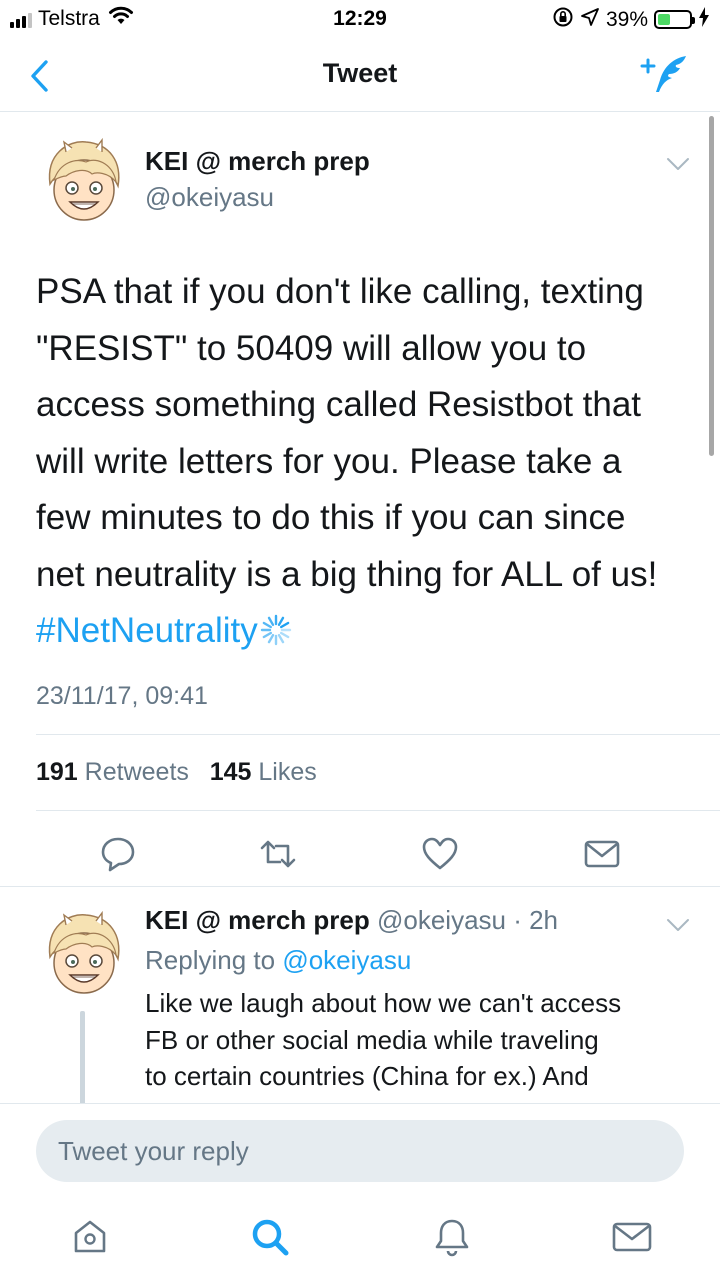  Describe the element at coordinates (331, 517) in the screenshot. I see `tweet-text-line: few minutes to do this if you can since` at that location.